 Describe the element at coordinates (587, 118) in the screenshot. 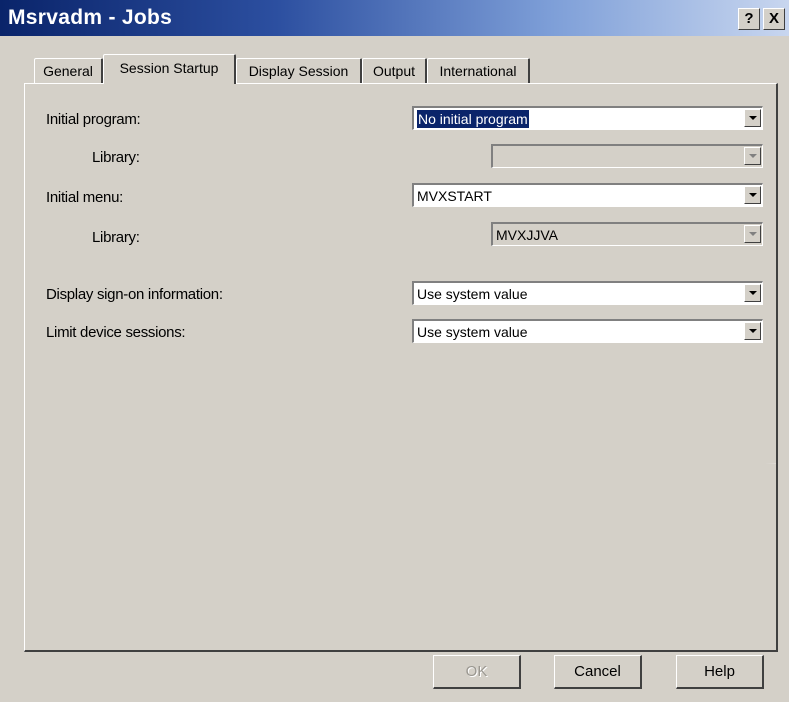

I see `initial-program-combo: No initial program` at that location.